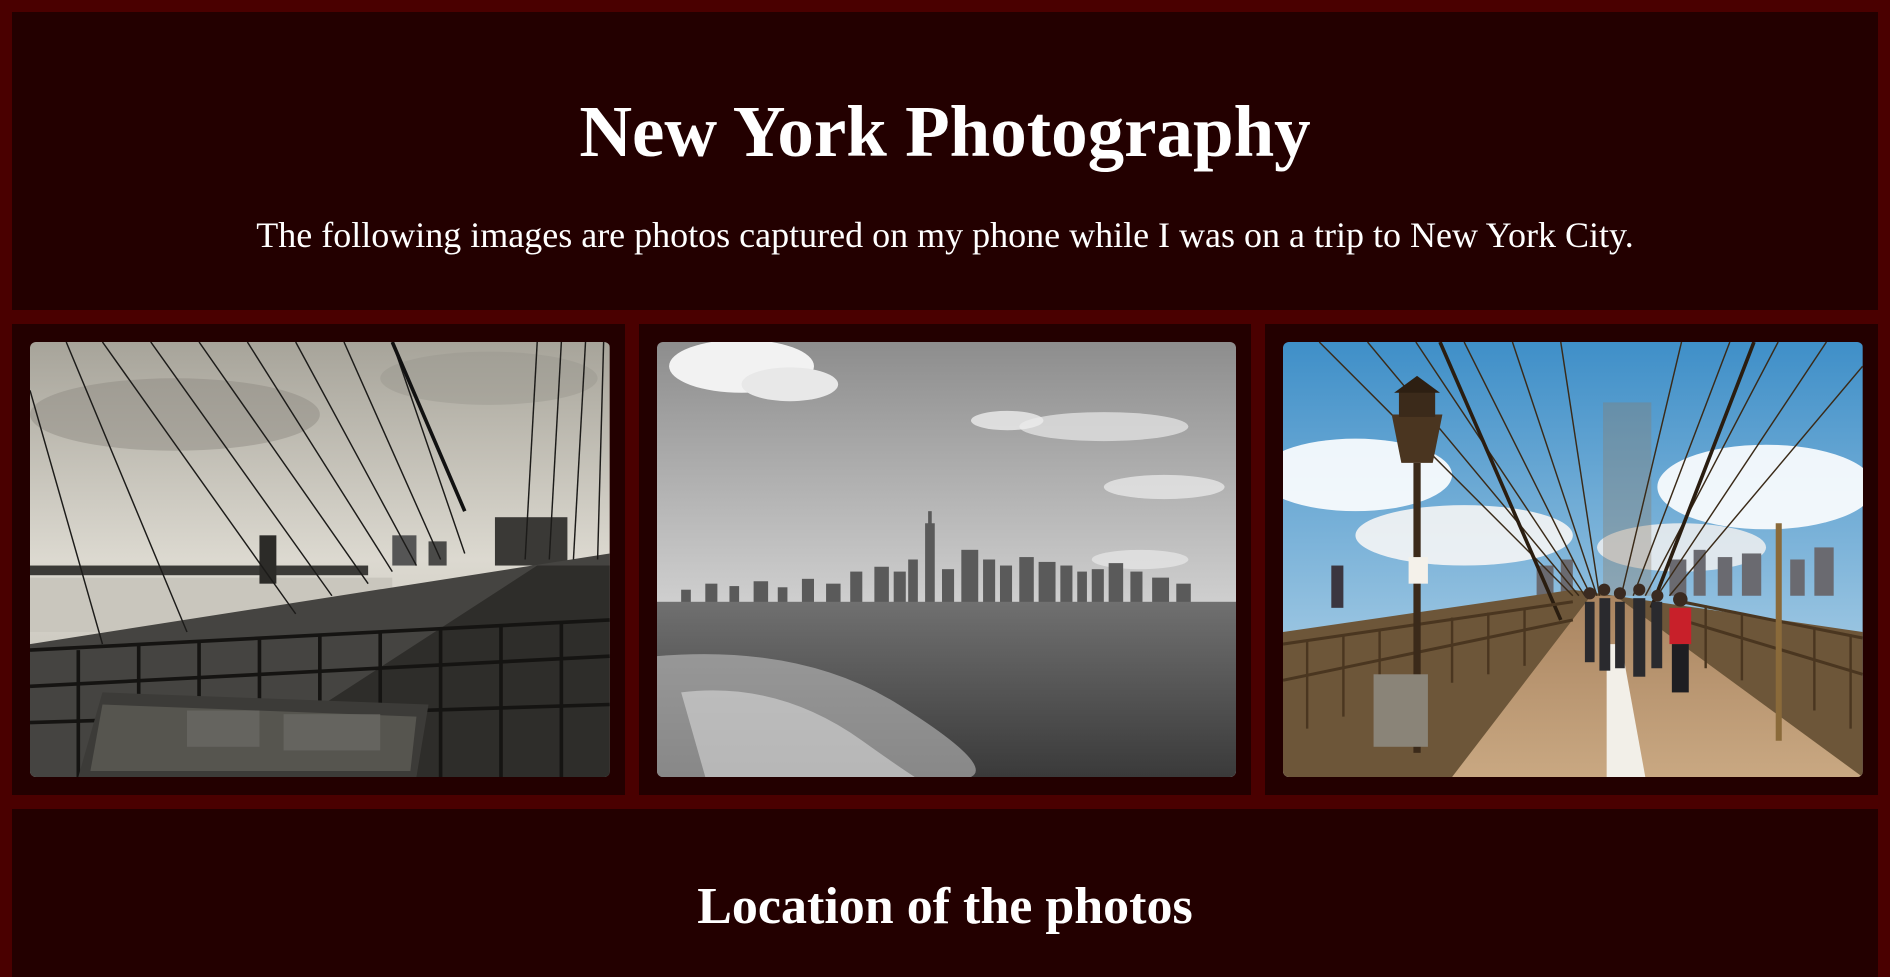 Image resolution: width=1890 pixels, height=977 pixels. What do you see at coordinates (945, 131) in the screenshot?
I see `page-title: New York Photography` at bounding box center [945, 131].